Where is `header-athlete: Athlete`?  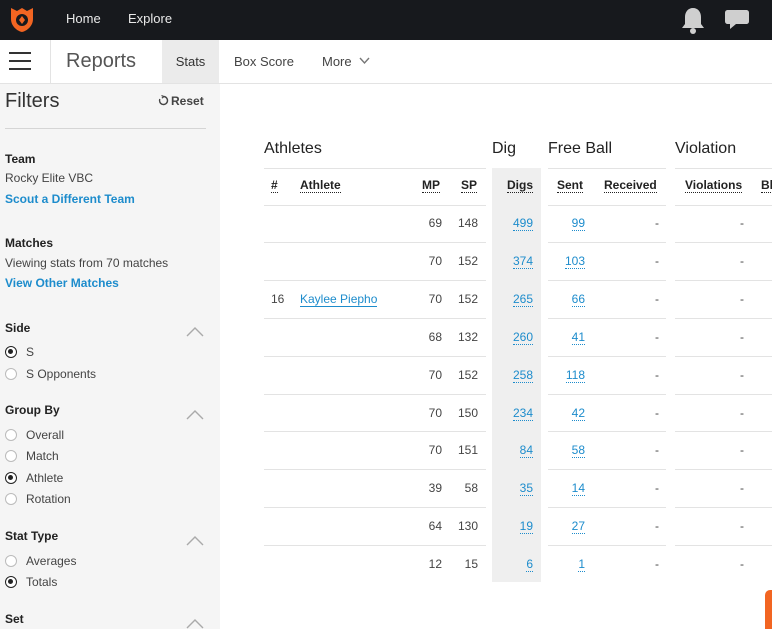 header-athlete: Athlete is located at coordinates (320, 185).